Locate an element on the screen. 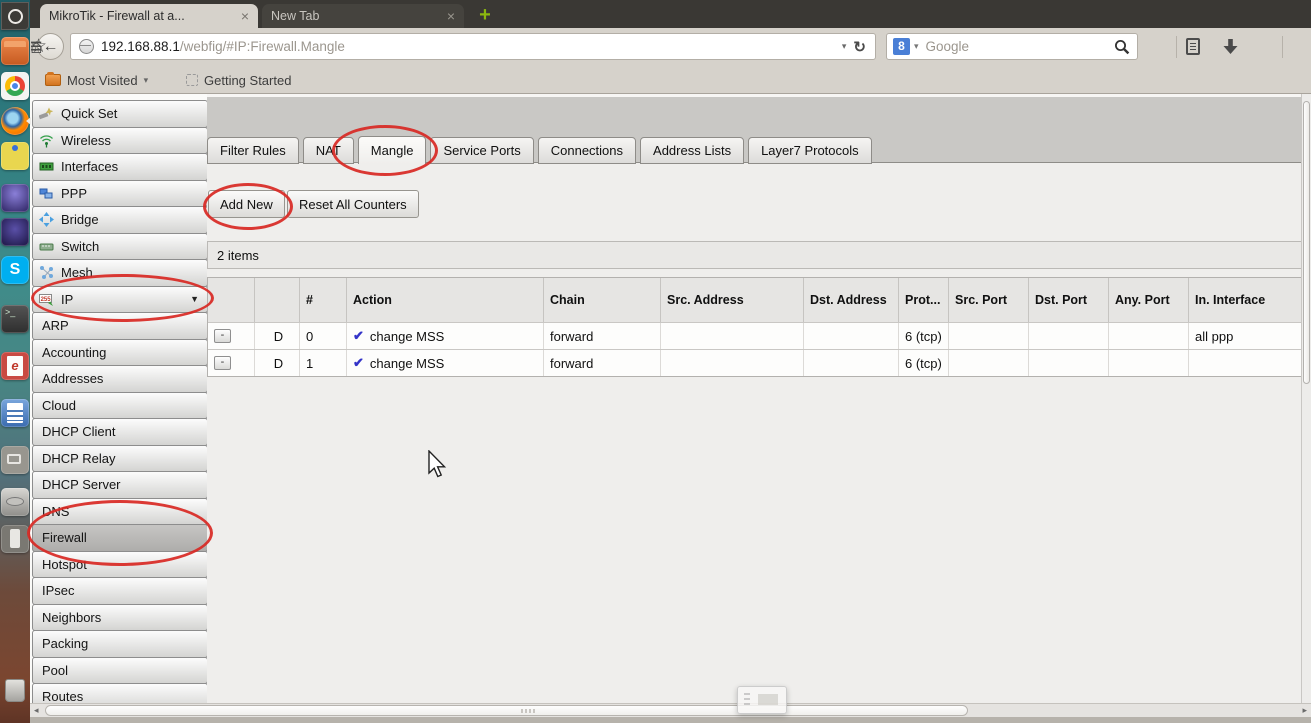  sidebar-item-wireless: Wireless is located at coordinates (120, 140).